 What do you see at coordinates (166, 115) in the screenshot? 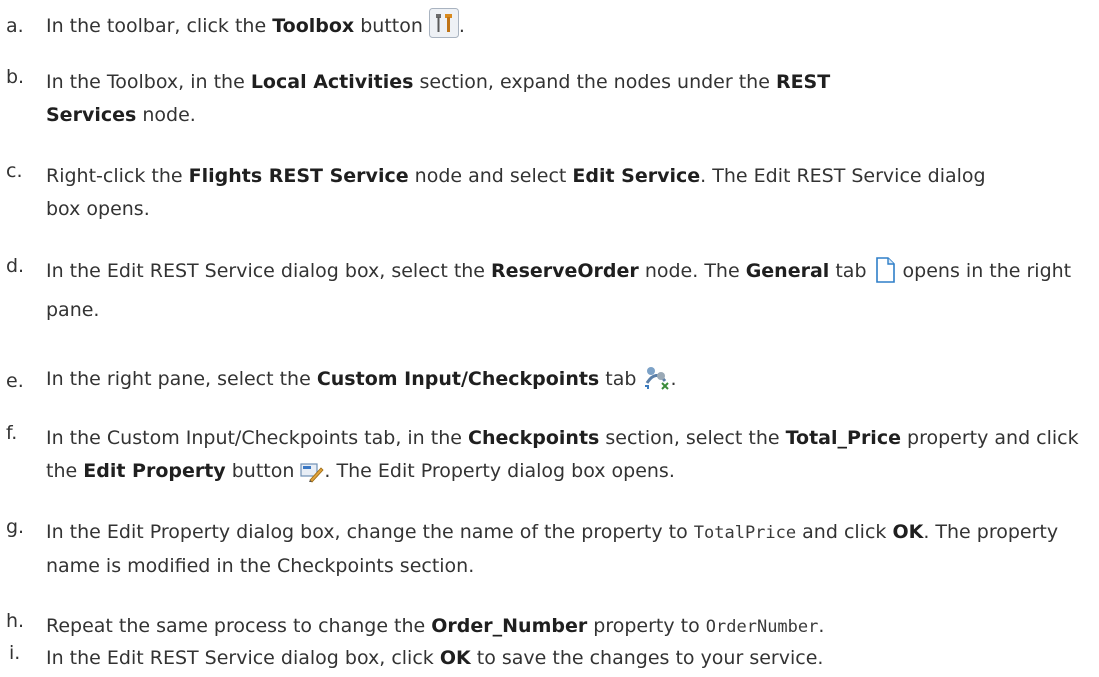
I see `step-text-part: node.` at bounding box center [166, 115].